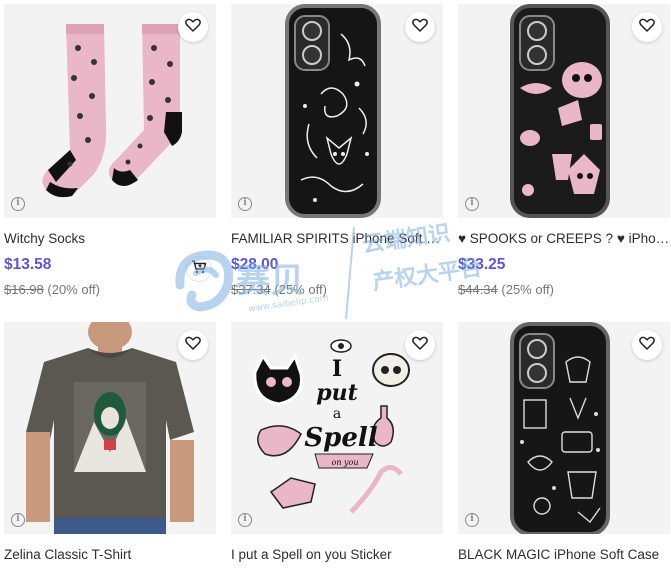 This screenshot has height=570, width=671. What do you see at coordinates (340, 438) in the screenshot?
I see `sticker-line4: Spell` at bounding box center [340, 438].